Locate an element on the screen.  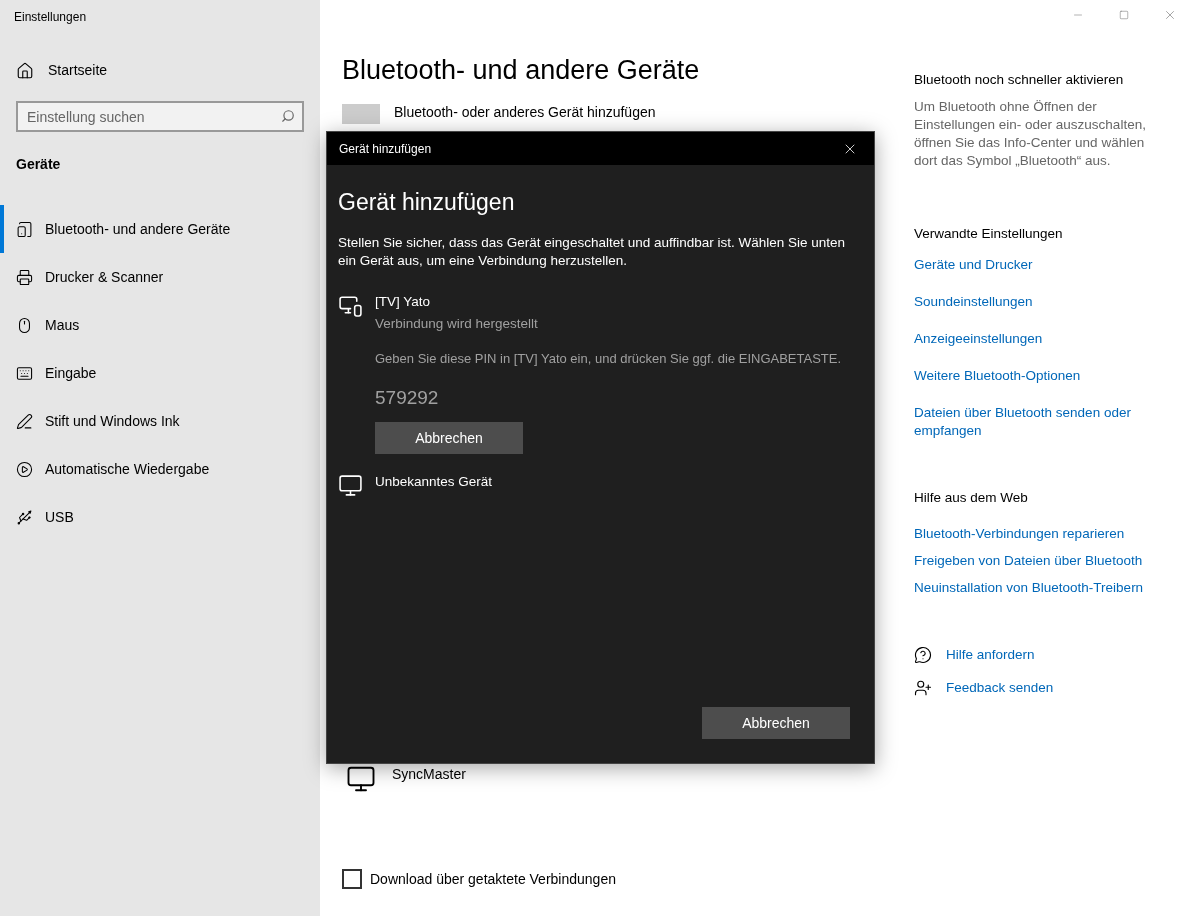
device-item: Unbekanntes Gerät is located at coordinates (600, 496).